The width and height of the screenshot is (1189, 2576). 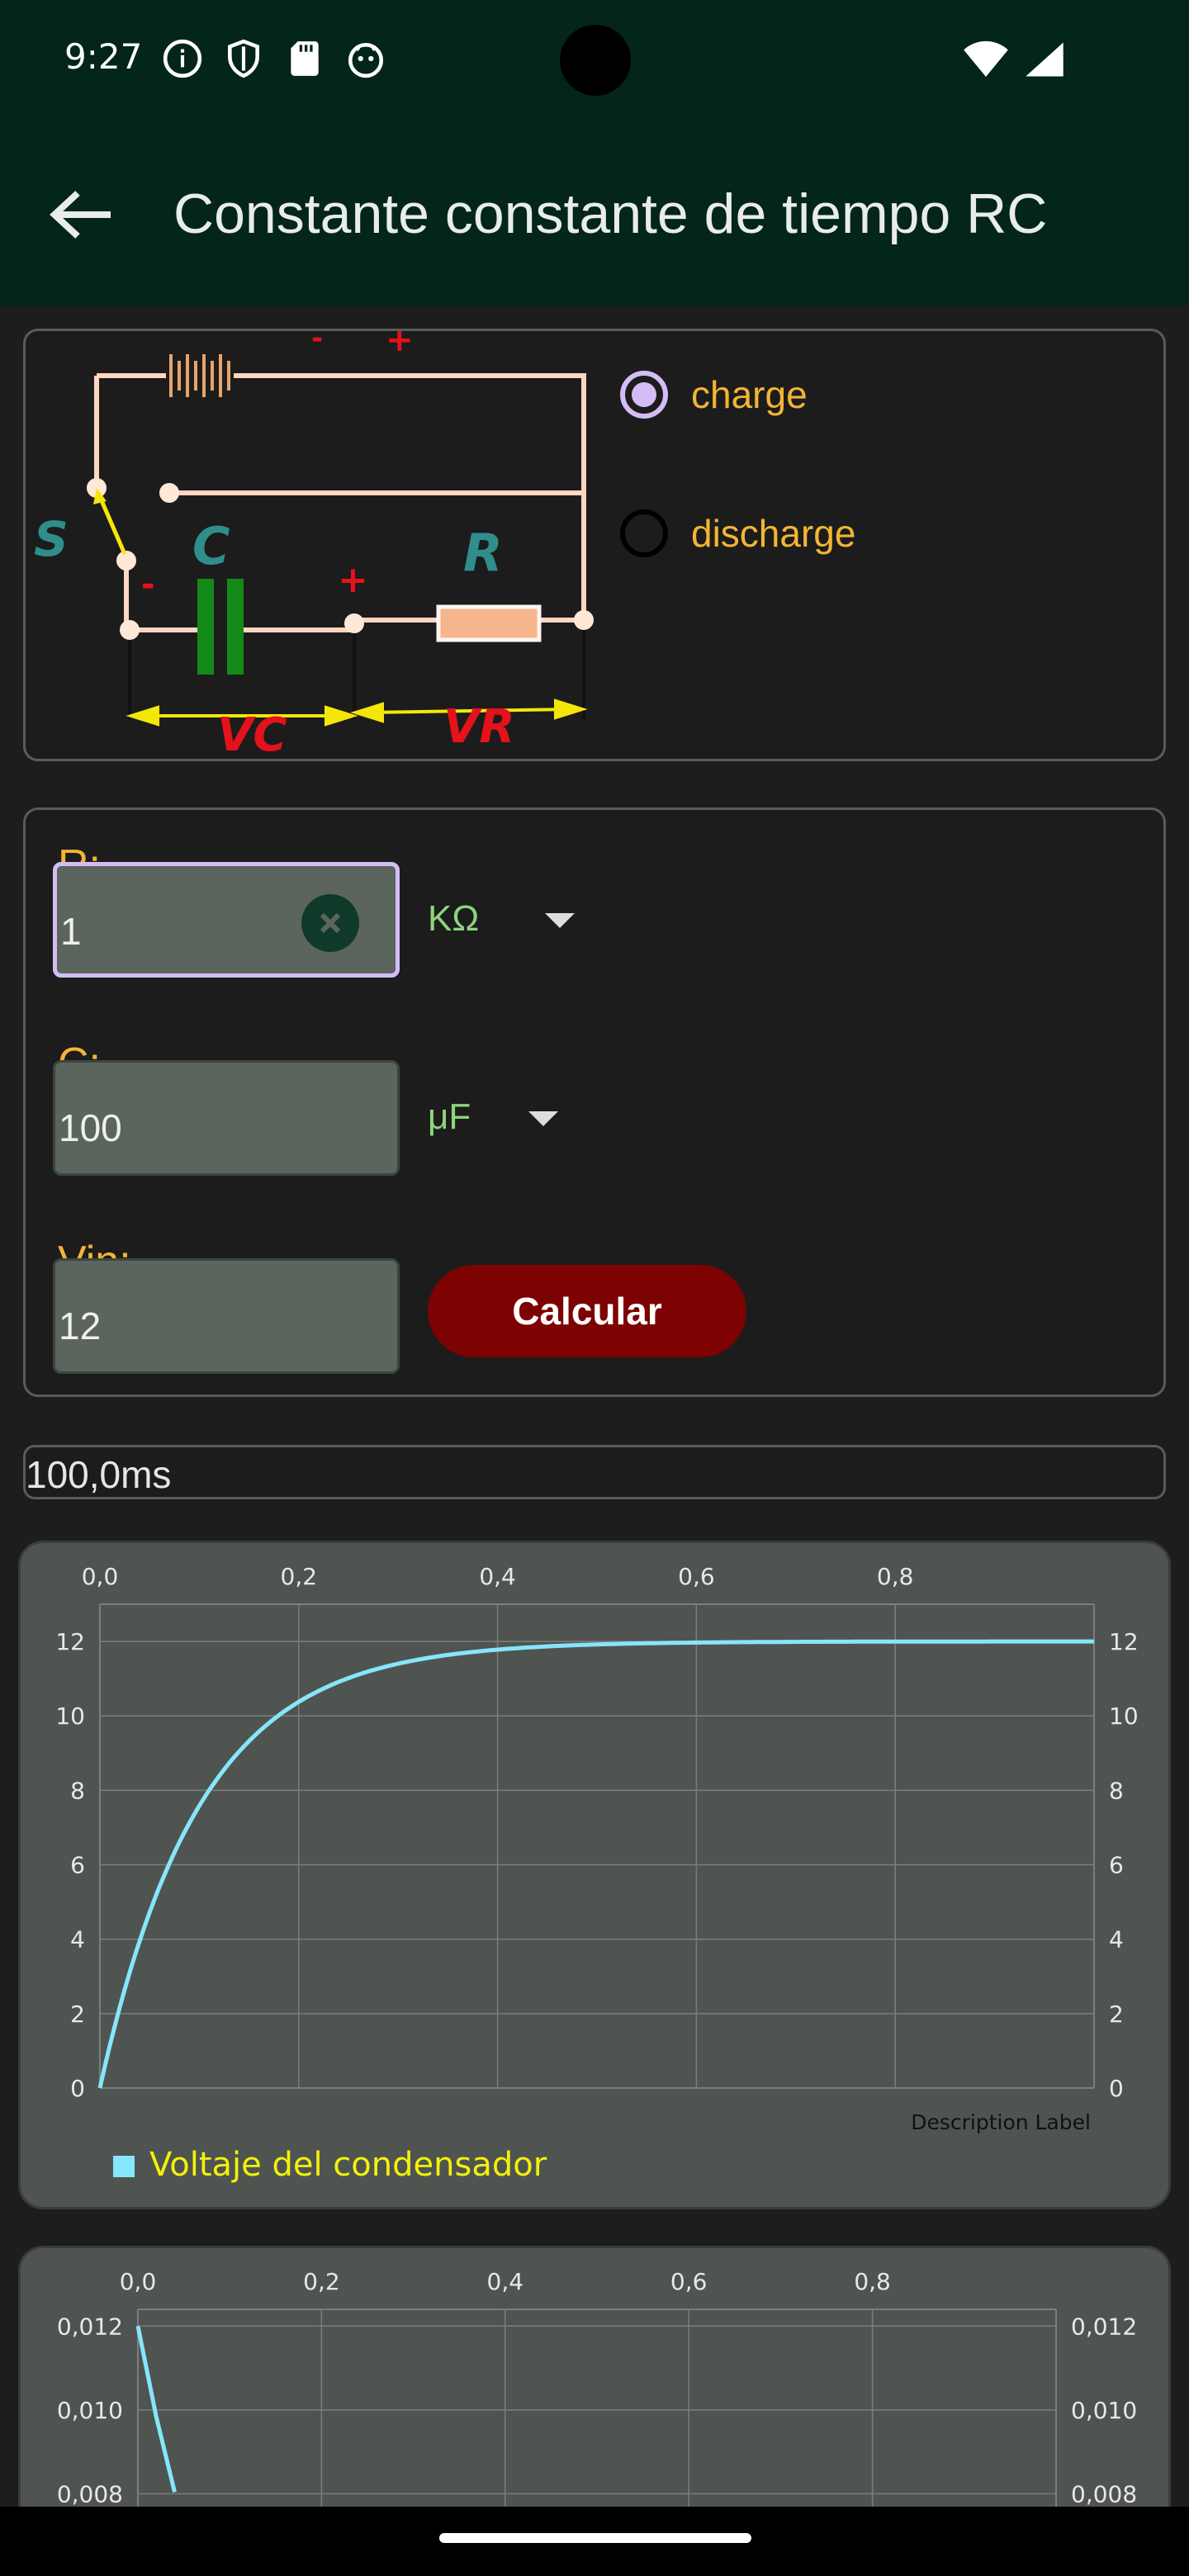 I want to click on switch-label: S, so click(x=51, y=539).